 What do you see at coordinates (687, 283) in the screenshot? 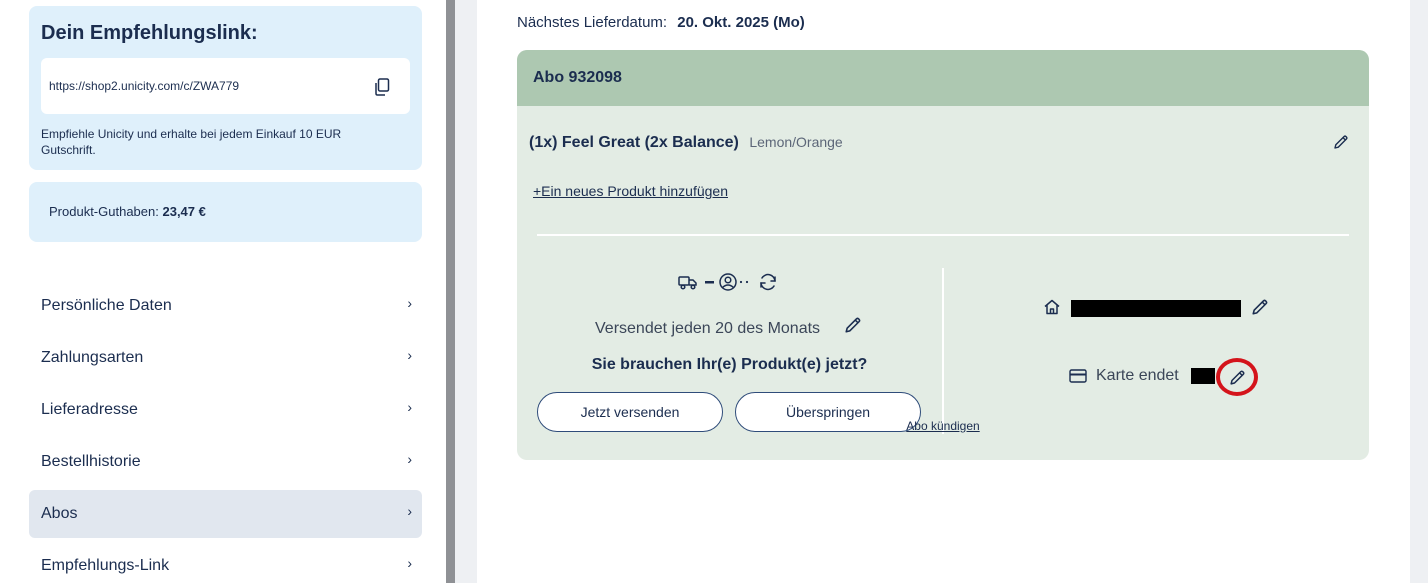
I see `truck-icon` at bounding box center [687, 283].